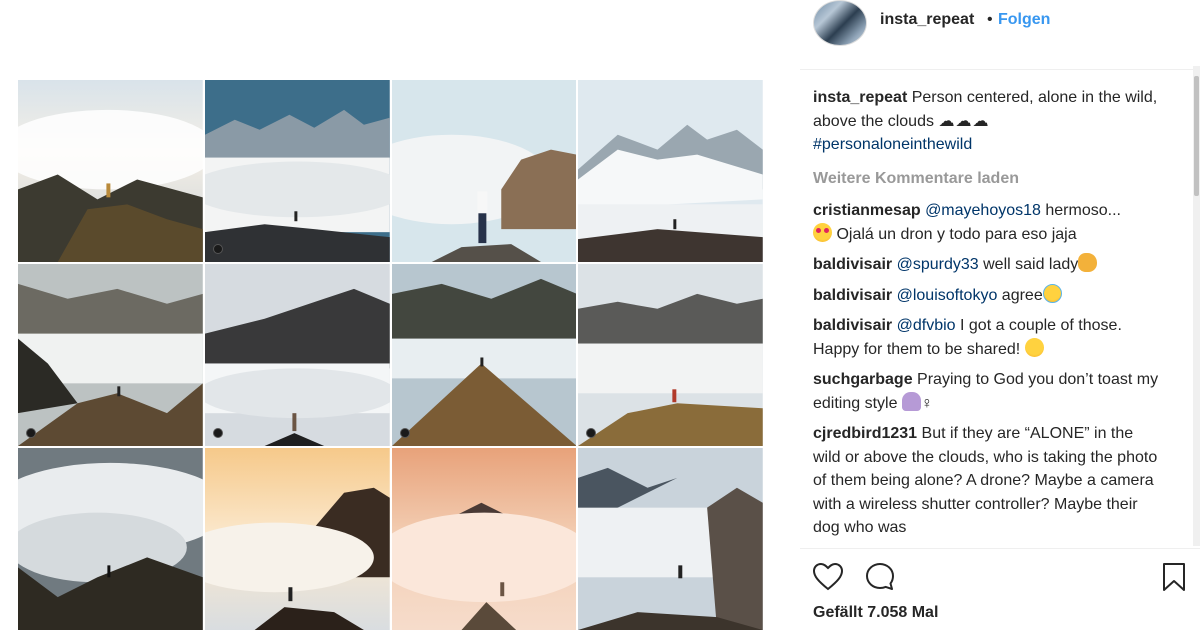 The image size is (1200, 630). Describe the element at coordinates (964, 121) in the screenshot. I see `cloud-emojis: ☁☁☁` at that location.